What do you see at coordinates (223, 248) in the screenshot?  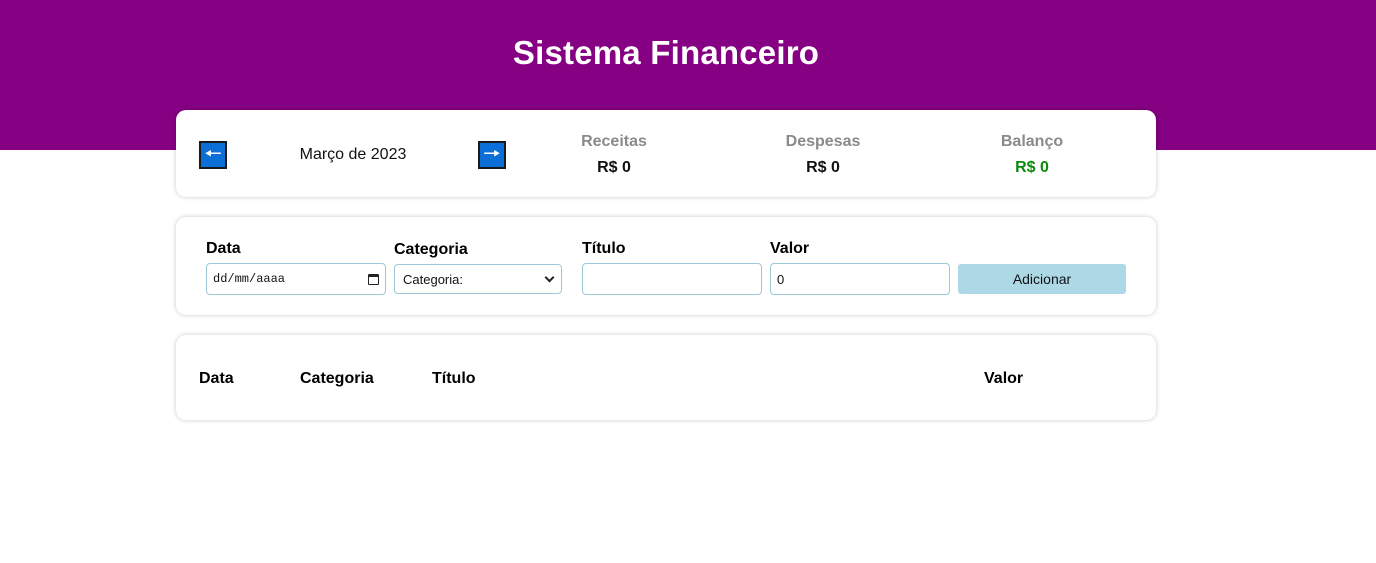 I see `date-label: Data` at bounding box center [223, 248].